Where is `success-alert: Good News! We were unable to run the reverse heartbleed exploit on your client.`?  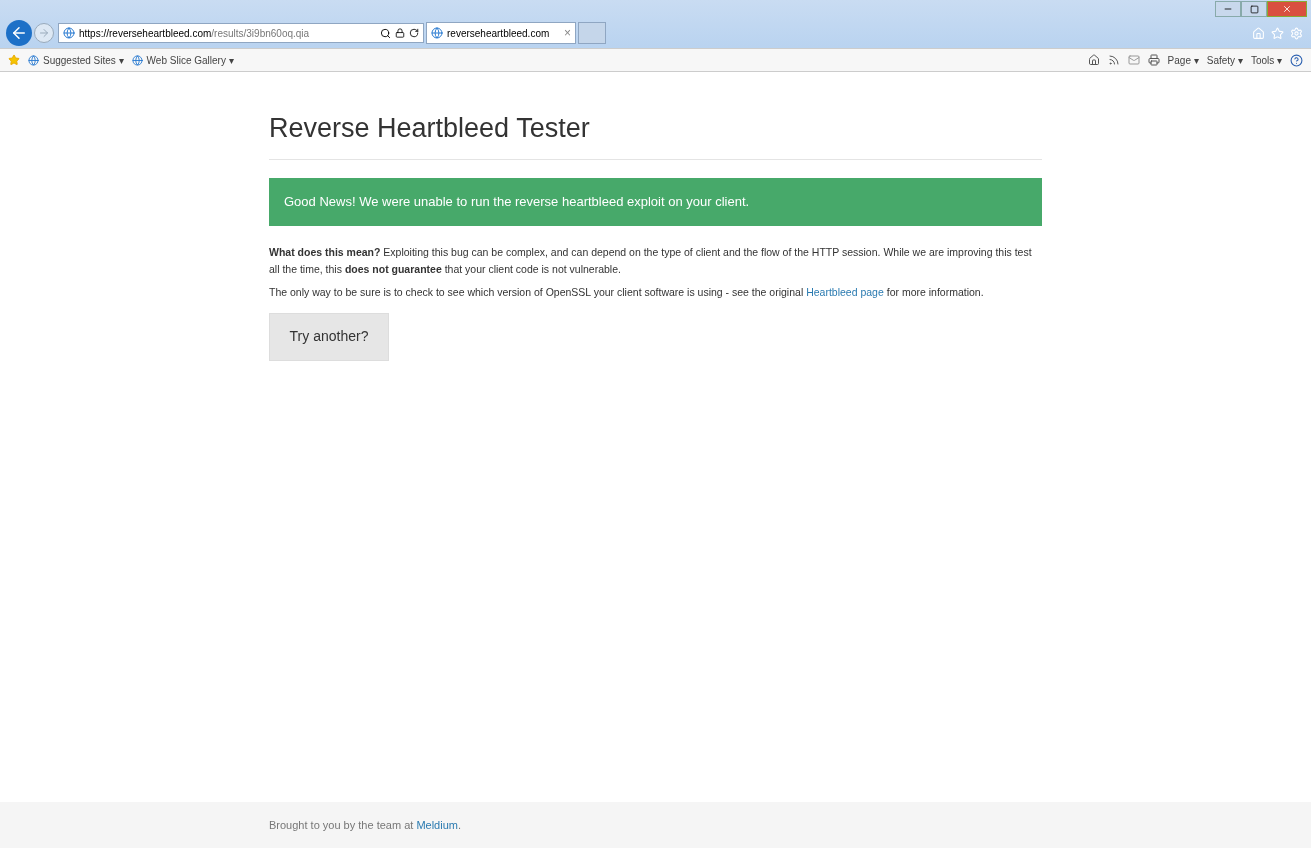
success-alert: Good News! We were unable to run the reverse heartbleed exploit on your client. is located at coordinates (655, 201).